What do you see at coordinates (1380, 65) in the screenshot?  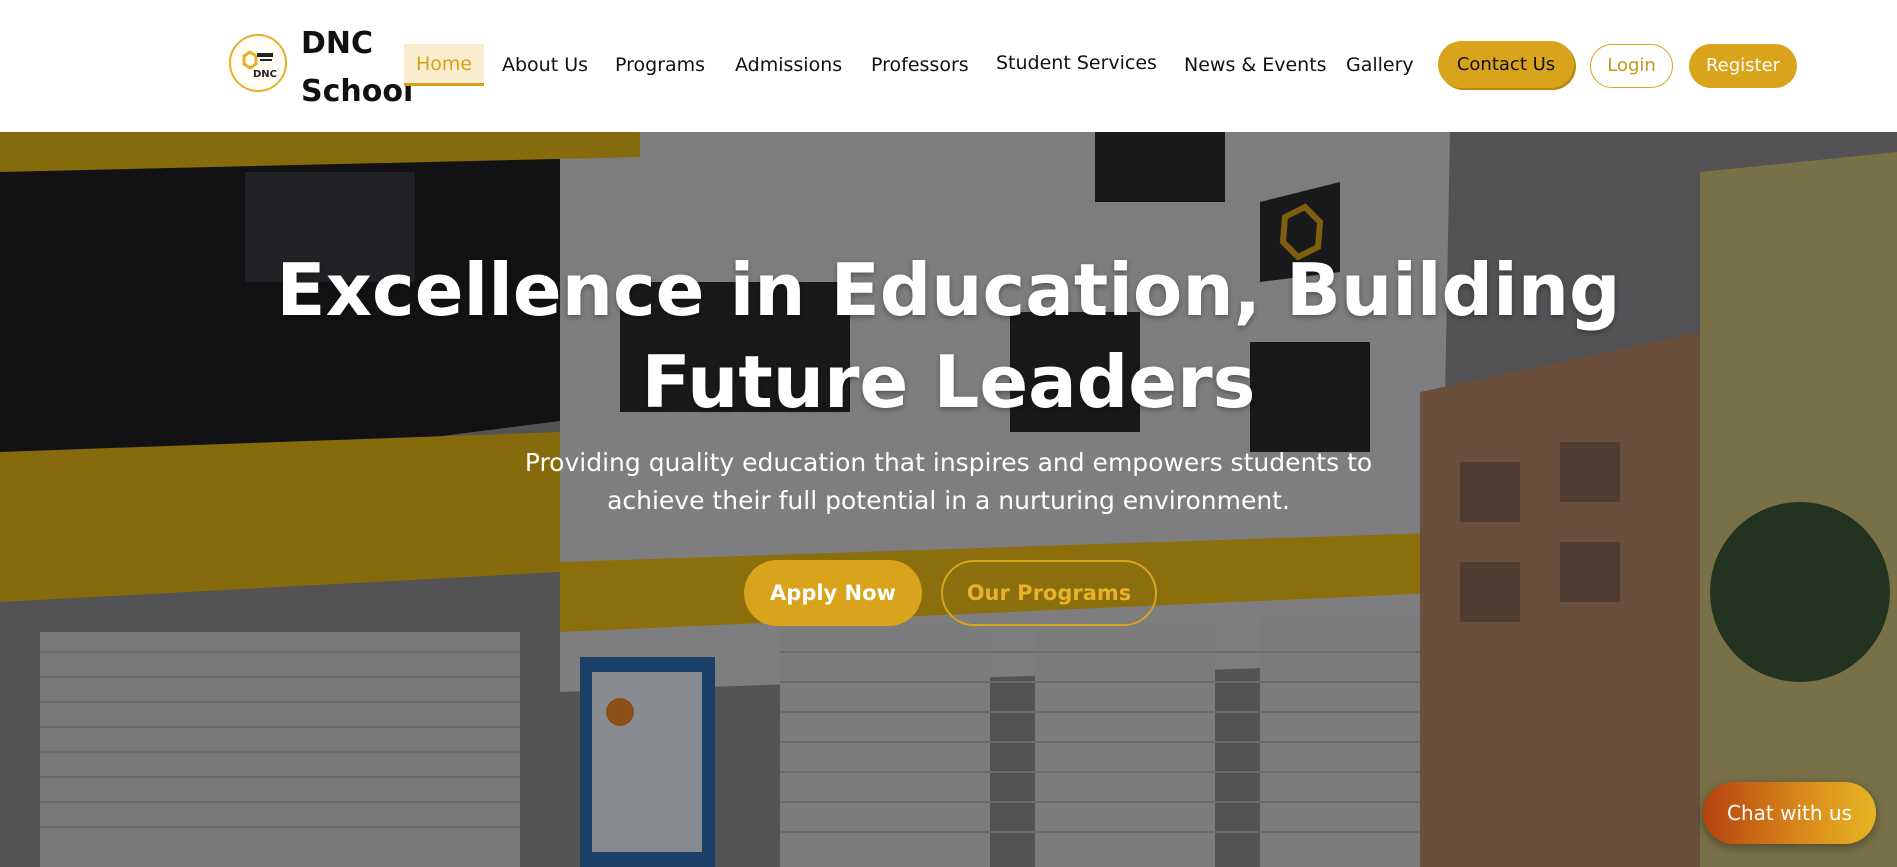 I see `nav-item-gallery: Gallery` at bounding box center [1380, 65].